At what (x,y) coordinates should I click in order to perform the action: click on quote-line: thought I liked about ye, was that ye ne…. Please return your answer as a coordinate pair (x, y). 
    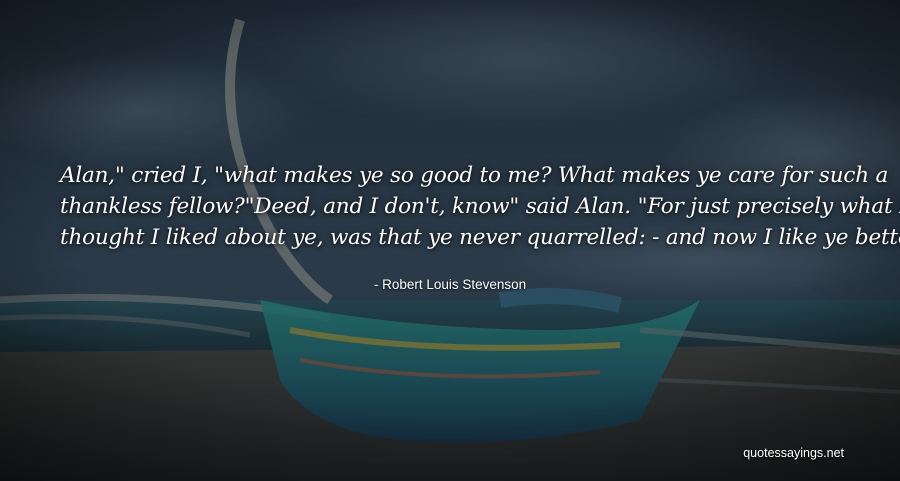
    Looking at the image, I should click on (480, 237).